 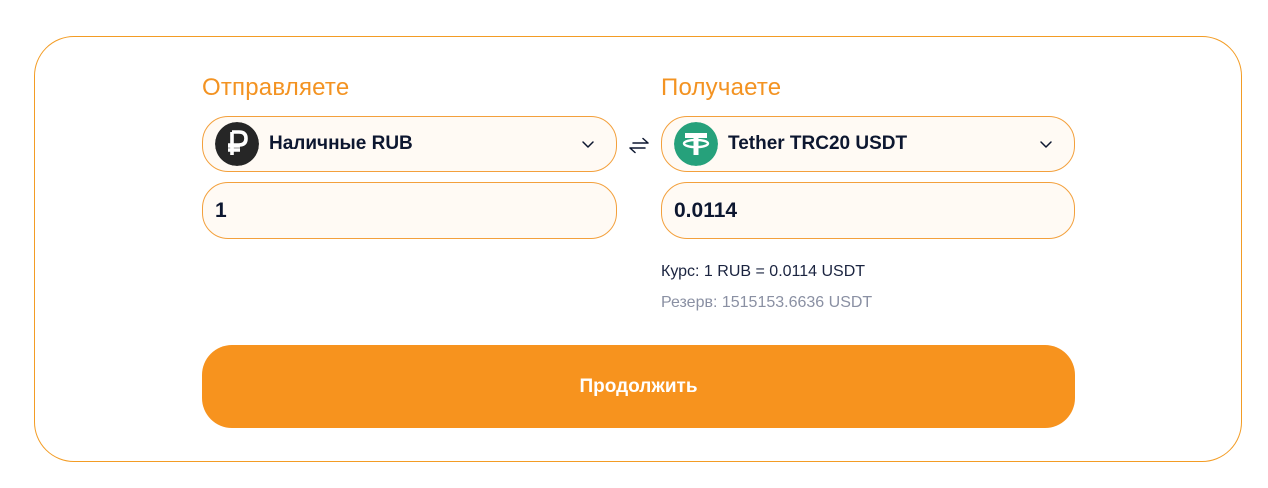 I want to click on receive-amount-input, so click(x=868, y=210).